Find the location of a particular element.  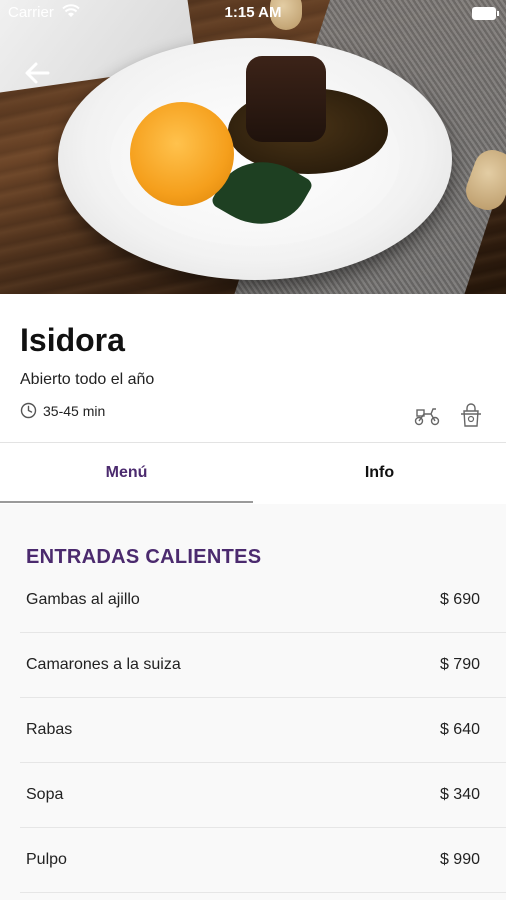

menu-item: Pulpo $ 990 is located at coordinates (263, 860).